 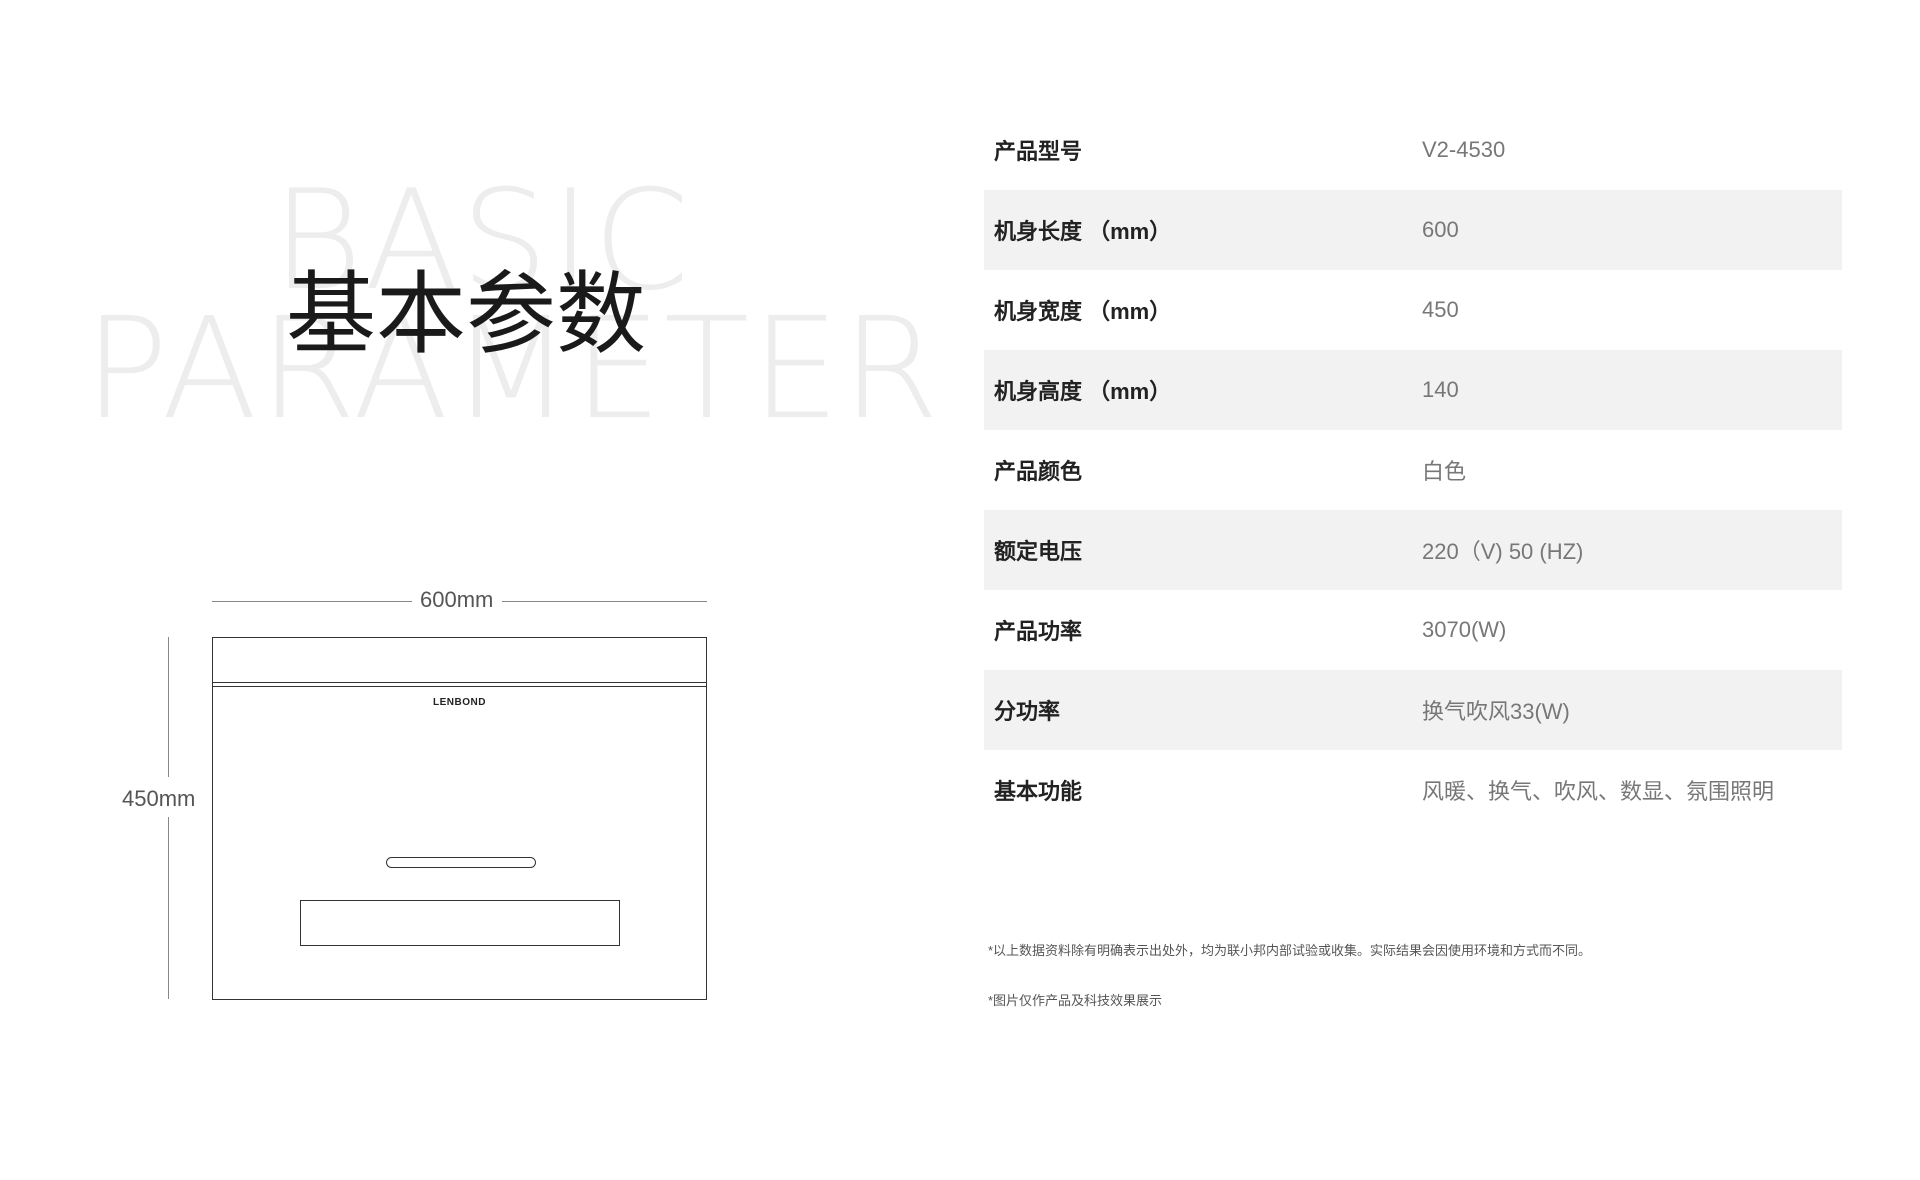 I want to click on device-outline: LENBOND, so click(x=459, y=818).